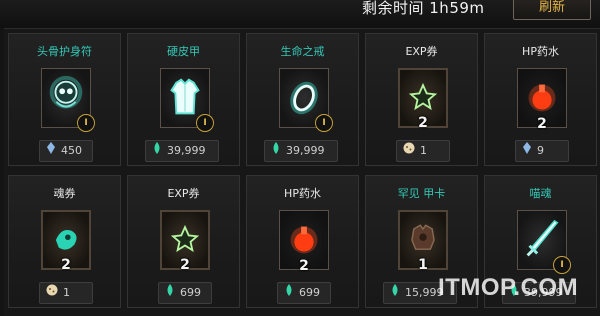 Image resolution: width=600 pixels, height=316 pixels. What do you see at coordinates (302, 51) in the screenshot?
I see `item-name: 生命之戒` at bounding box center [302, 51].